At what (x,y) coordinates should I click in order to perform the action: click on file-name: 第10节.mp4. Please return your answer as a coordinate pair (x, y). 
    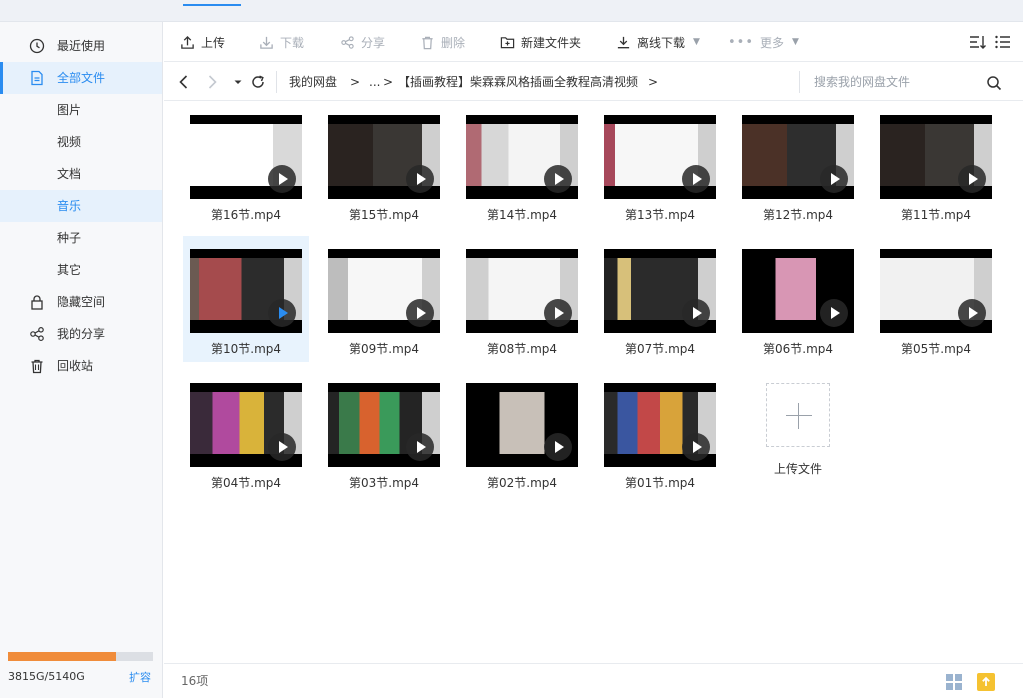
    Looking at the image, I should click on (246, 349).